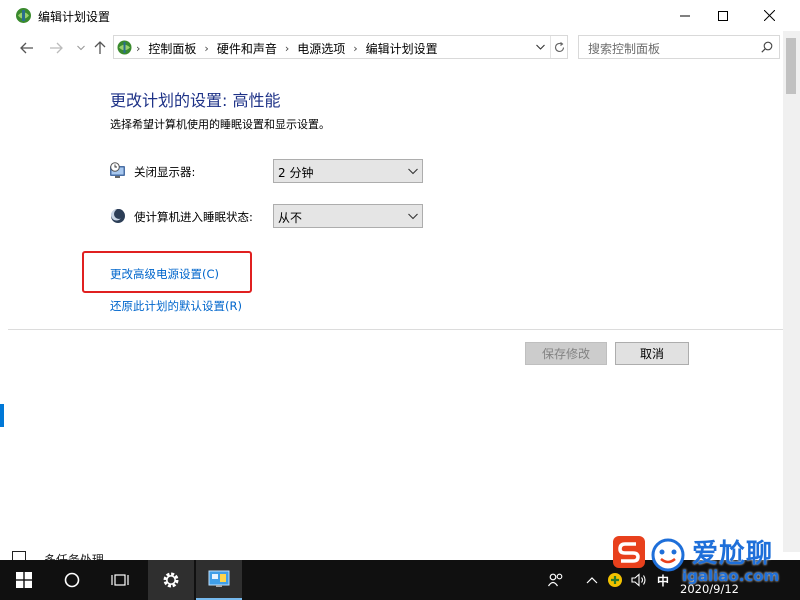 This screenshot has width=800, height=600. Describe the element at coordinates (290, 218) in the screenshot. I see `sleep-value: 从不` at that location.